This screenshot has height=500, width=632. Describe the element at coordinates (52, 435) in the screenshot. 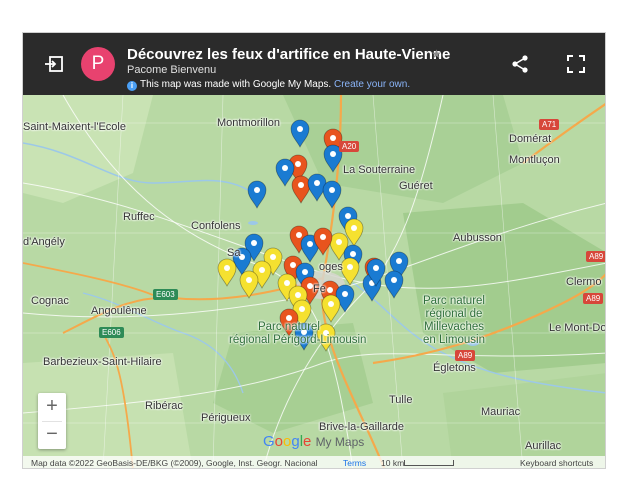

I see `zoom-out-button: −` at that location.